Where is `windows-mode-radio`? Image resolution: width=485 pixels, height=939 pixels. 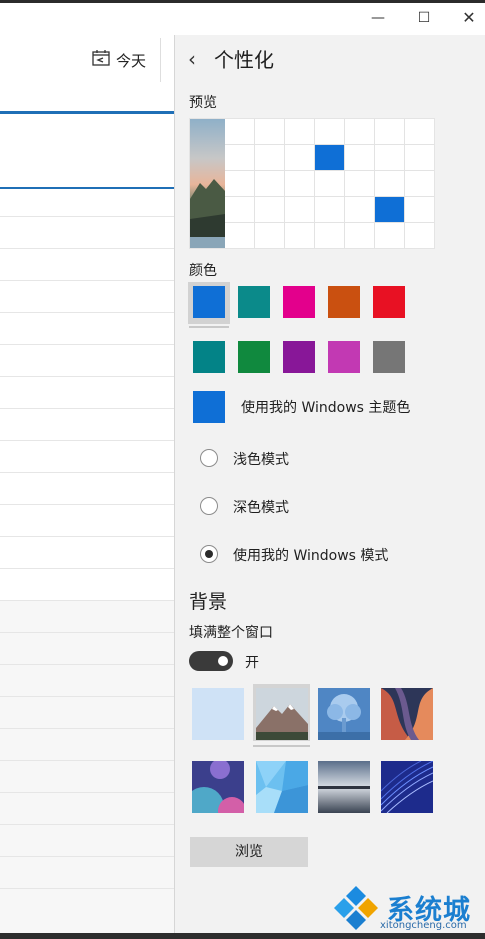 windows-mode-radio is located at coordinates (209, 554).